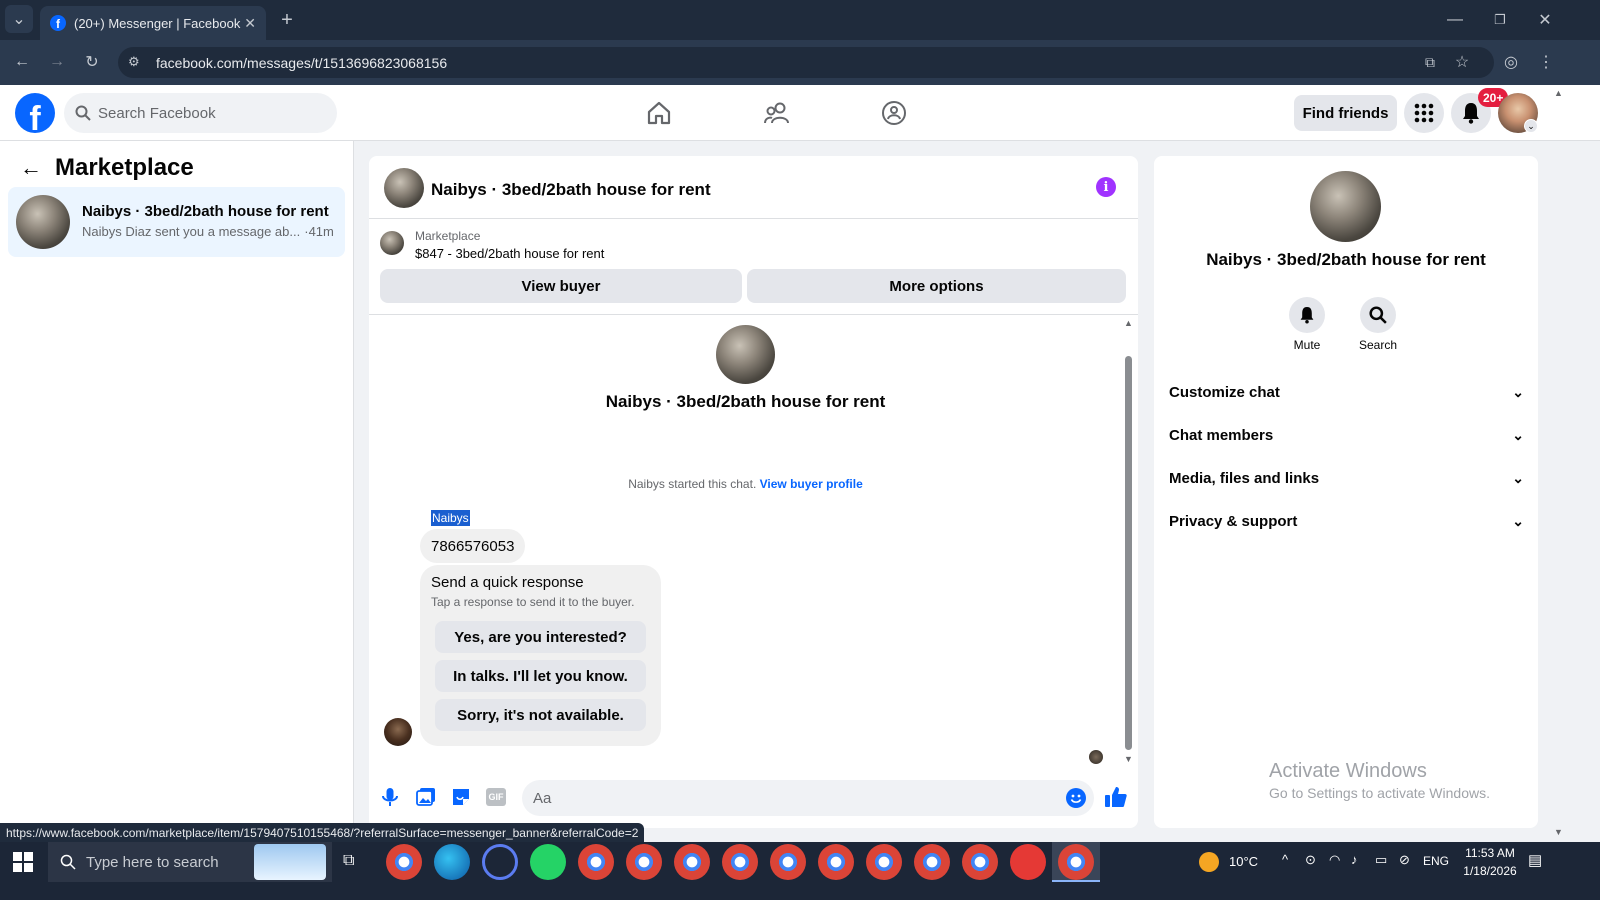 The image size is (1600, 900). What do you see at coordinates (19, 19) in the screenshot?
I see `tab-list-button: ⌄` at bounding box center [19, 19].